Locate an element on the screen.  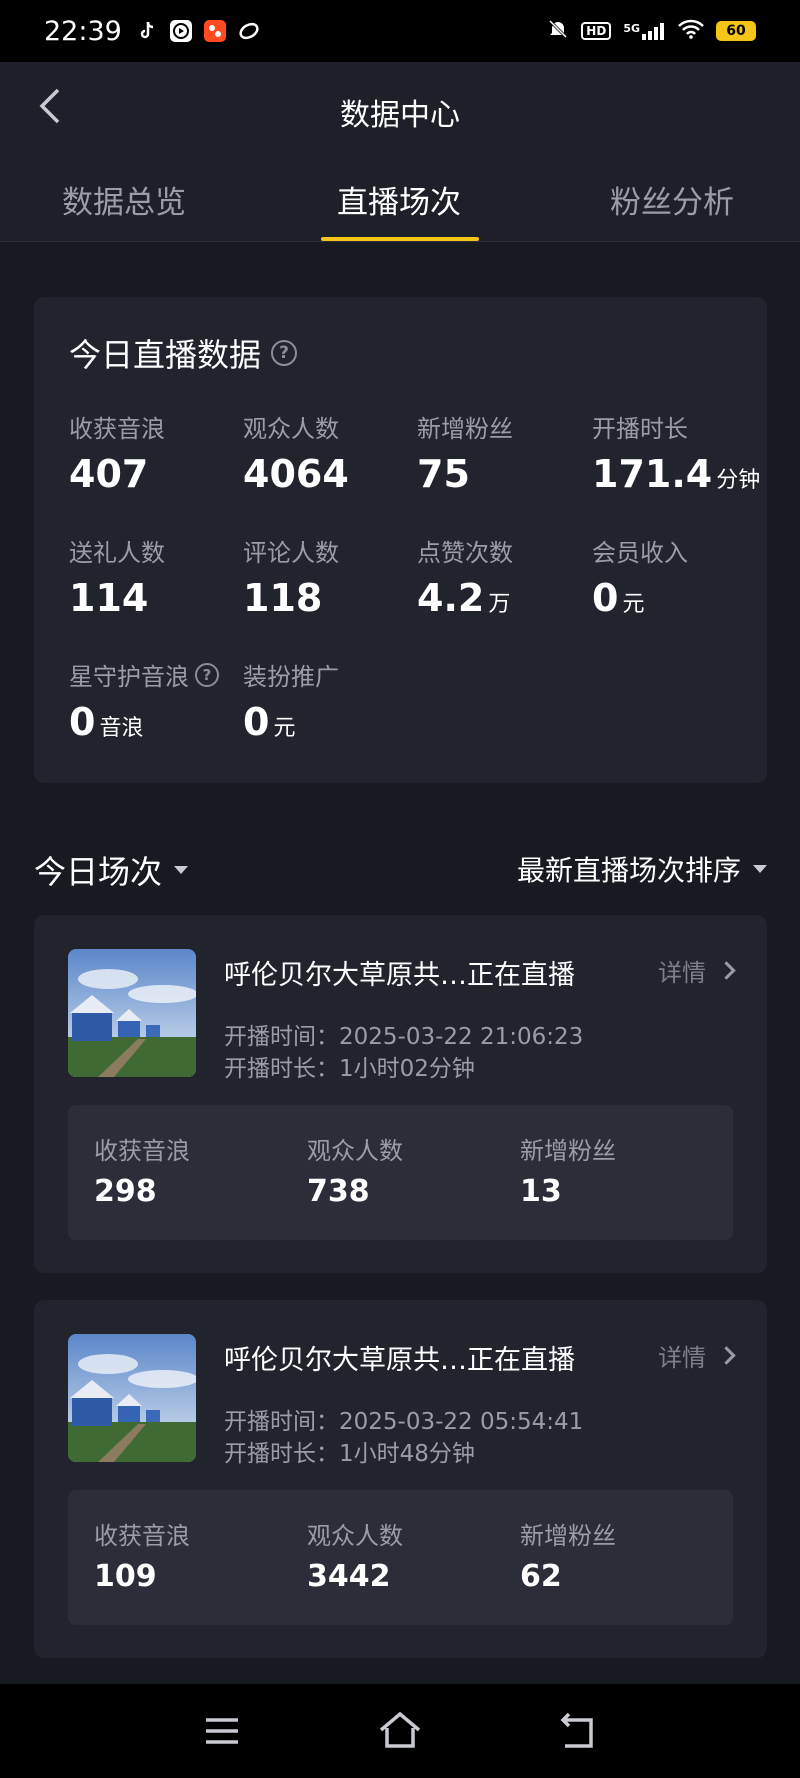
metric-value: 4.2 万 is located at coordinates (465, 598).